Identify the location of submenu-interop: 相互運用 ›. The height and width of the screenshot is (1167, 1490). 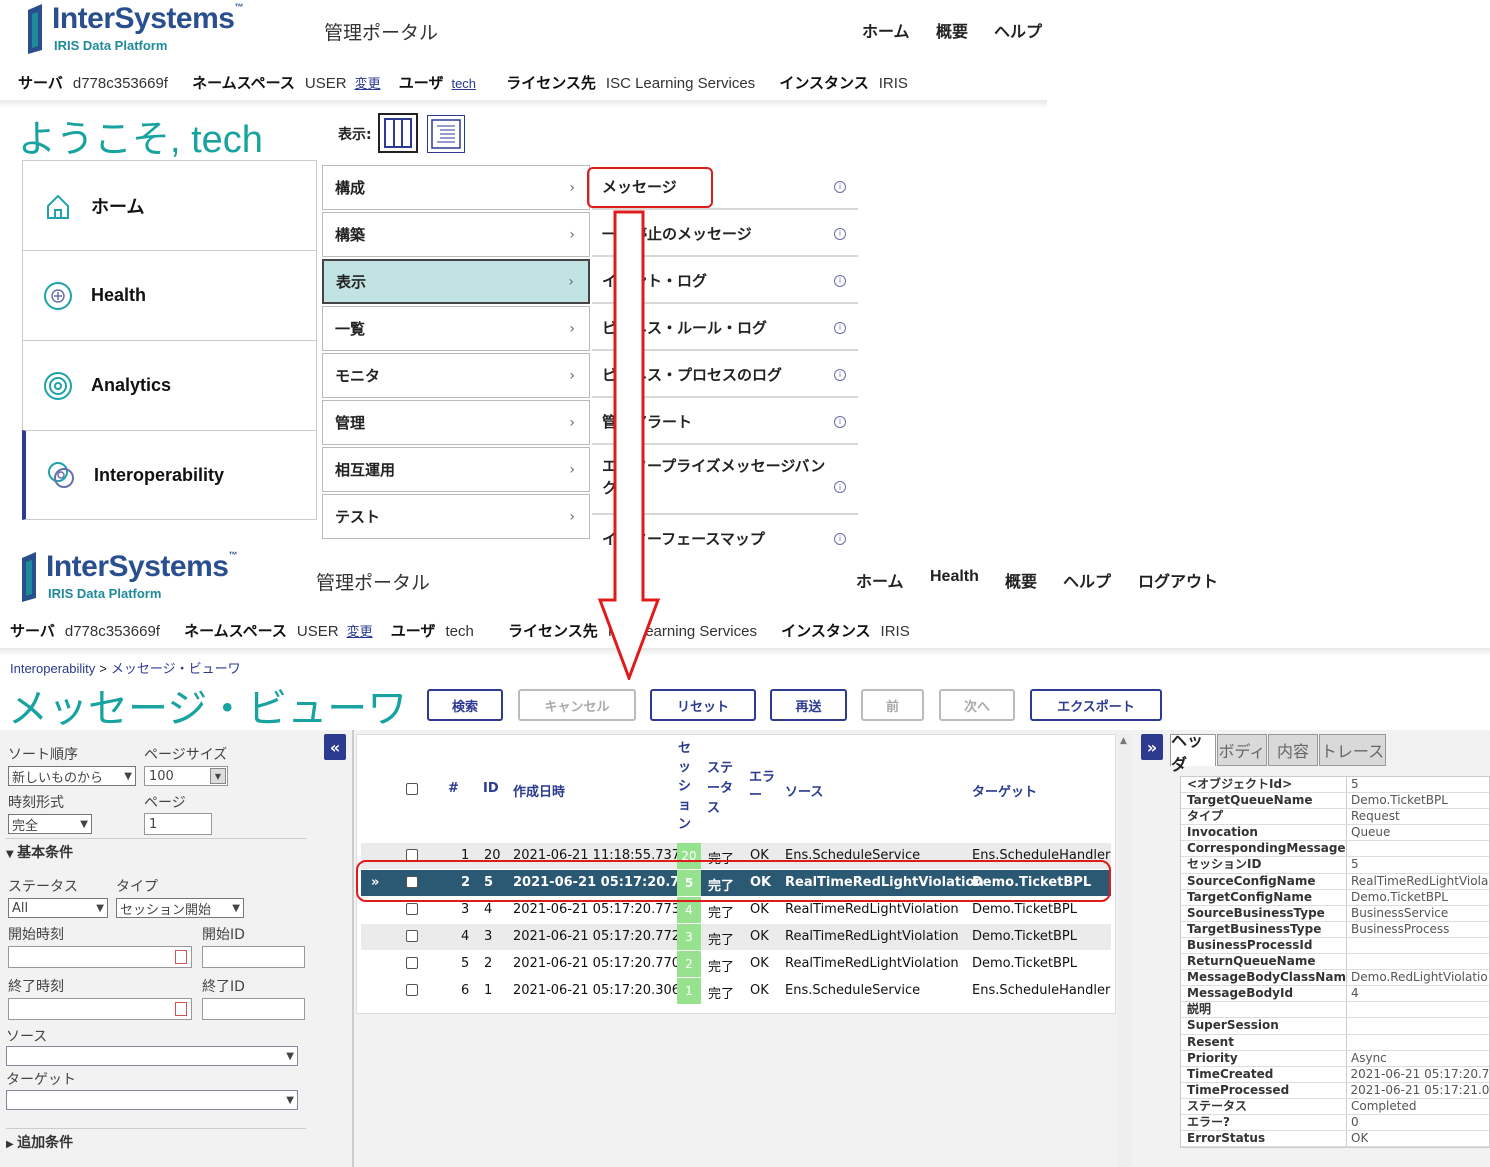
(456, 469).